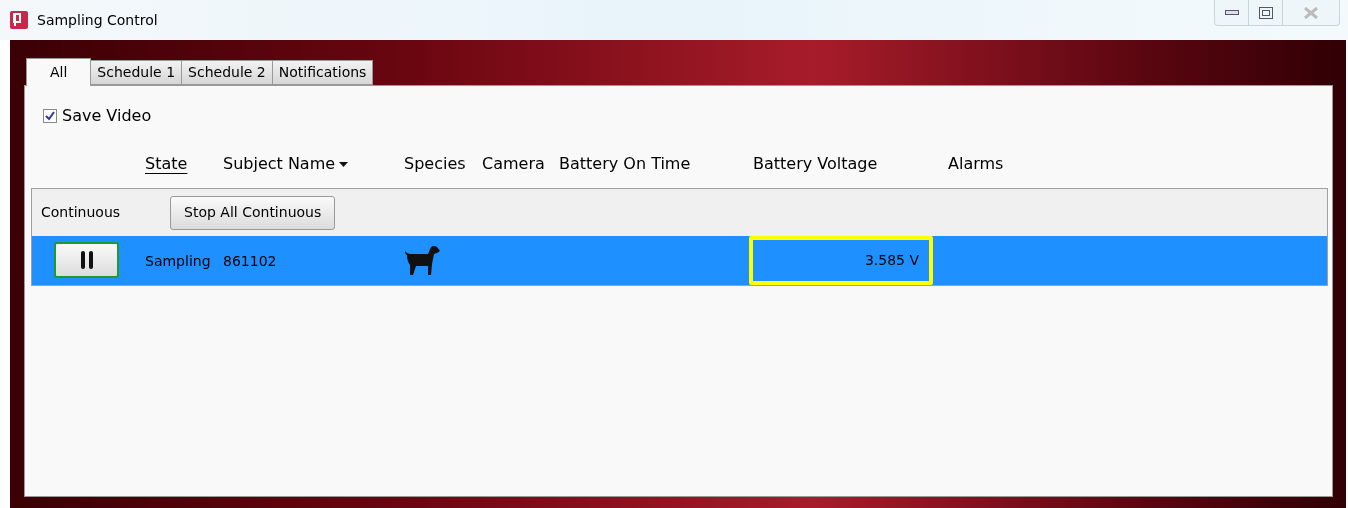  What do you see at coordinates (19, 20) in the screenshot?
I see `app-icon` at bounding box center [19, 20].